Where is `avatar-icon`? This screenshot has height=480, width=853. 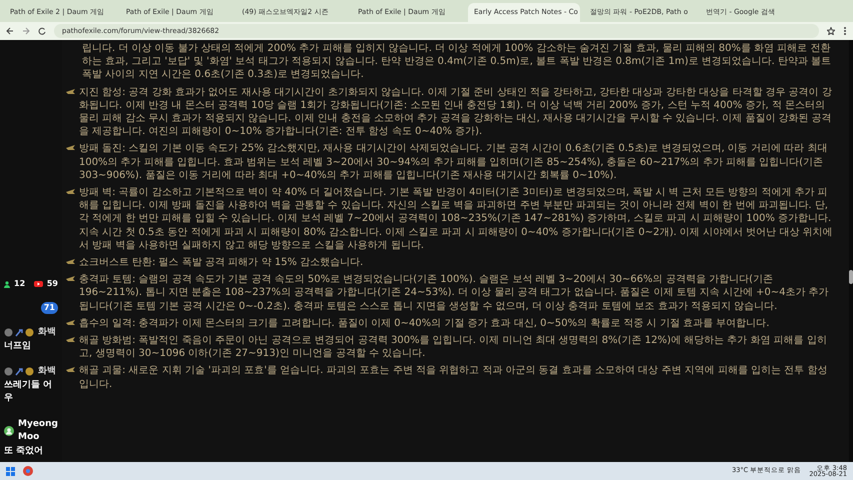
avatar-icon is located at coordinates (9, 431).